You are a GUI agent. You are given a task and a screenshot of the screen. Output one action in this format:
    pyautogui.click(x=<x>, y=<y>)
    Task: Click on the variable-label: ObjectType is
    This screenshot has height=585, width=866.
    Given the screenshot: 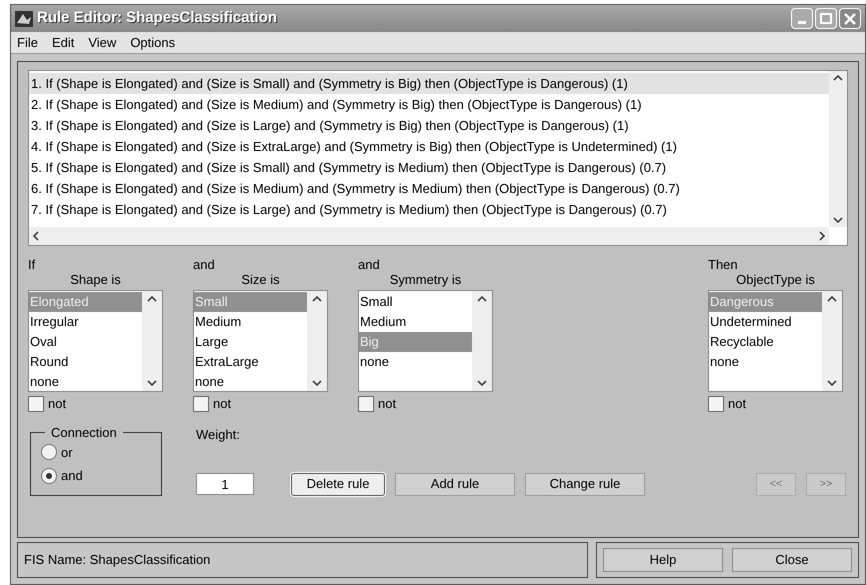 What is the action you would take?
    pyautogui.click(x=775, y=280)
    